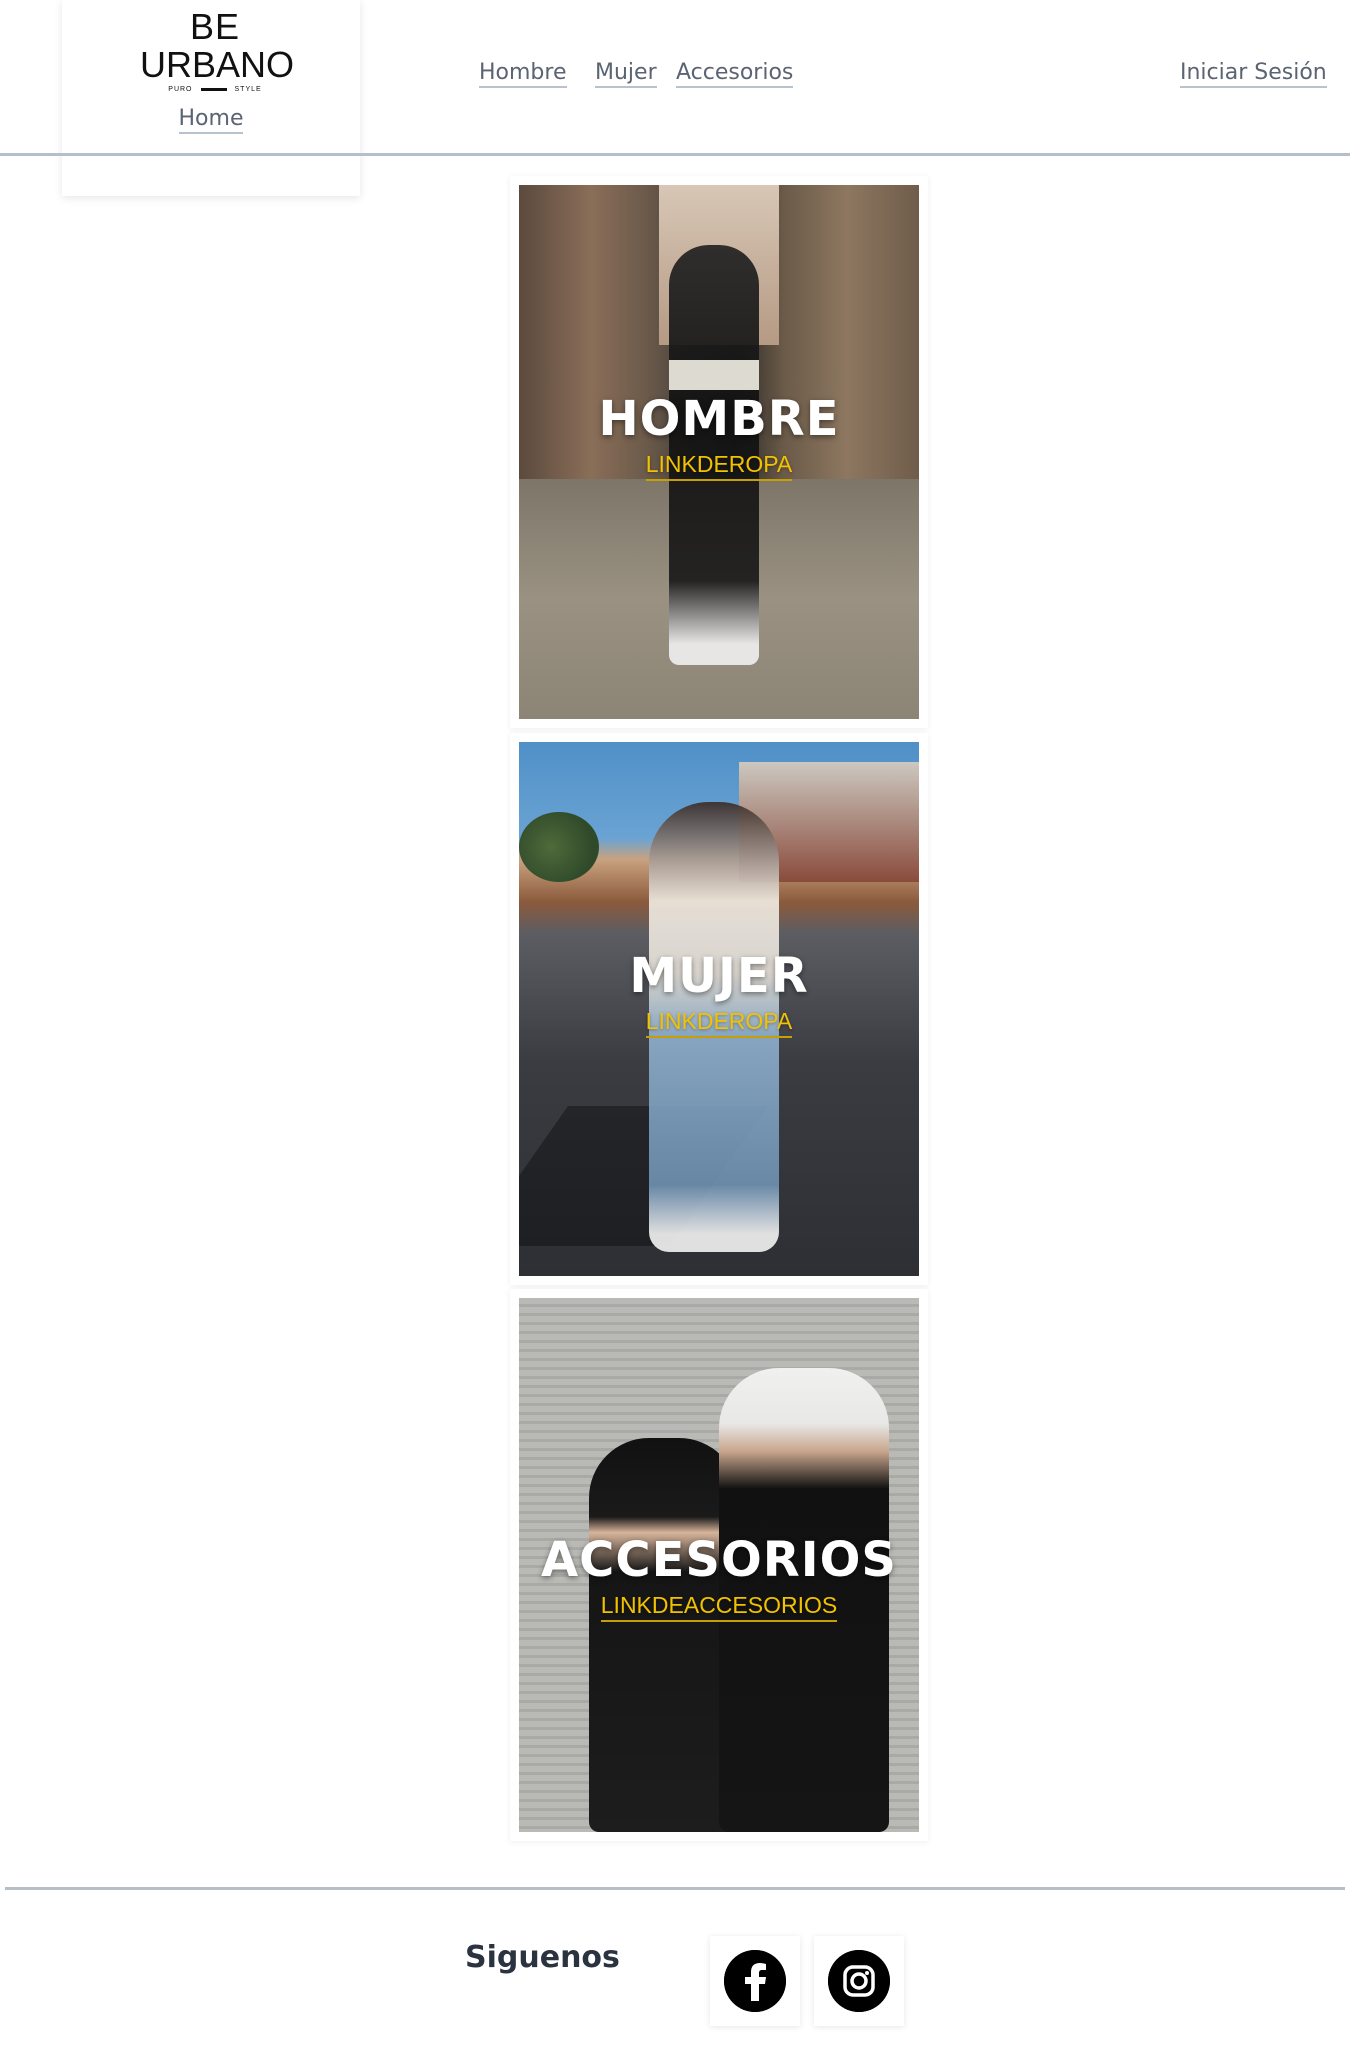  I want to click on hombre-photo: HOMBRE LINKDEROPA, so click(719, 452).